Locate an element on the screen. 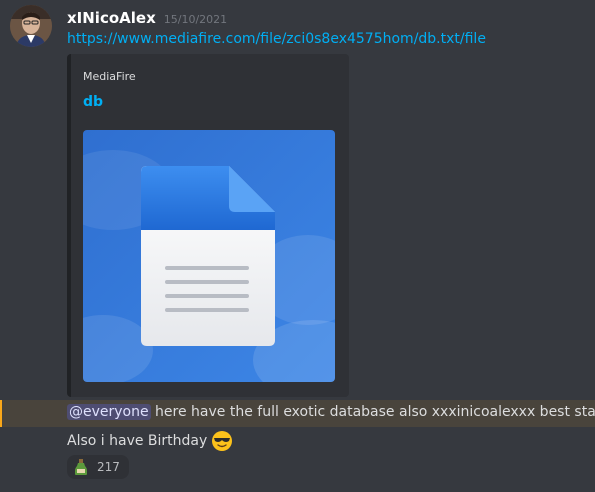  avatar-image is located at coordinates (31, 26).